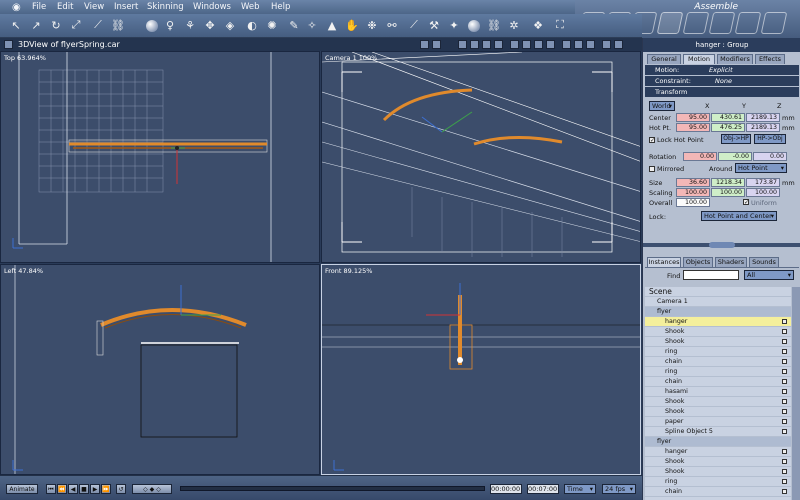 The image size is (800, 500). Describe the element at coordinates (722, 23) in the screenshot. I see `room-storyboard-icon` at that location.